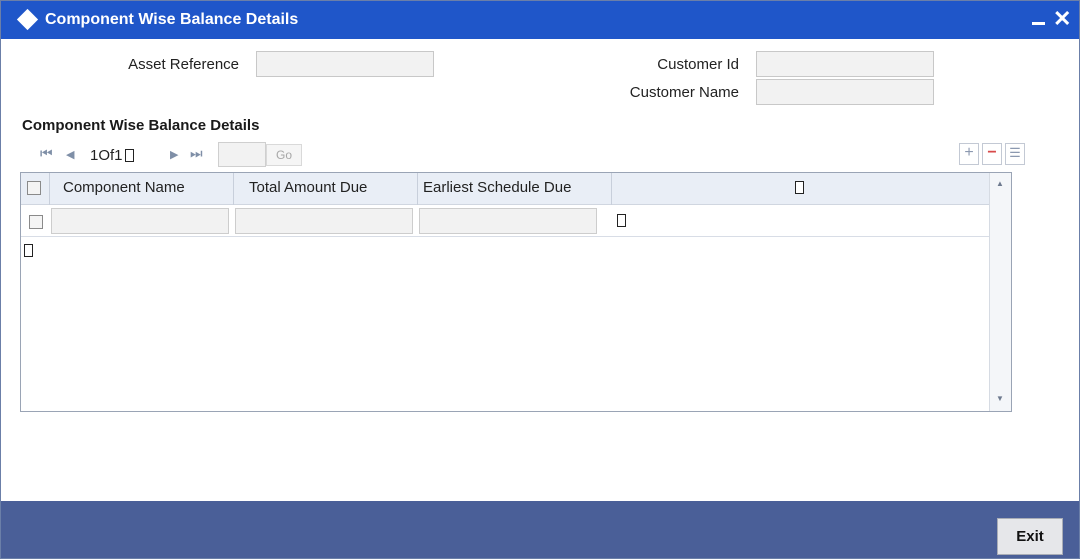 This screenshot has width=1080, height=559. Describe the element at coordinates (1030, 536) in the screenshot. I see `exit-button: Exit` at that location.